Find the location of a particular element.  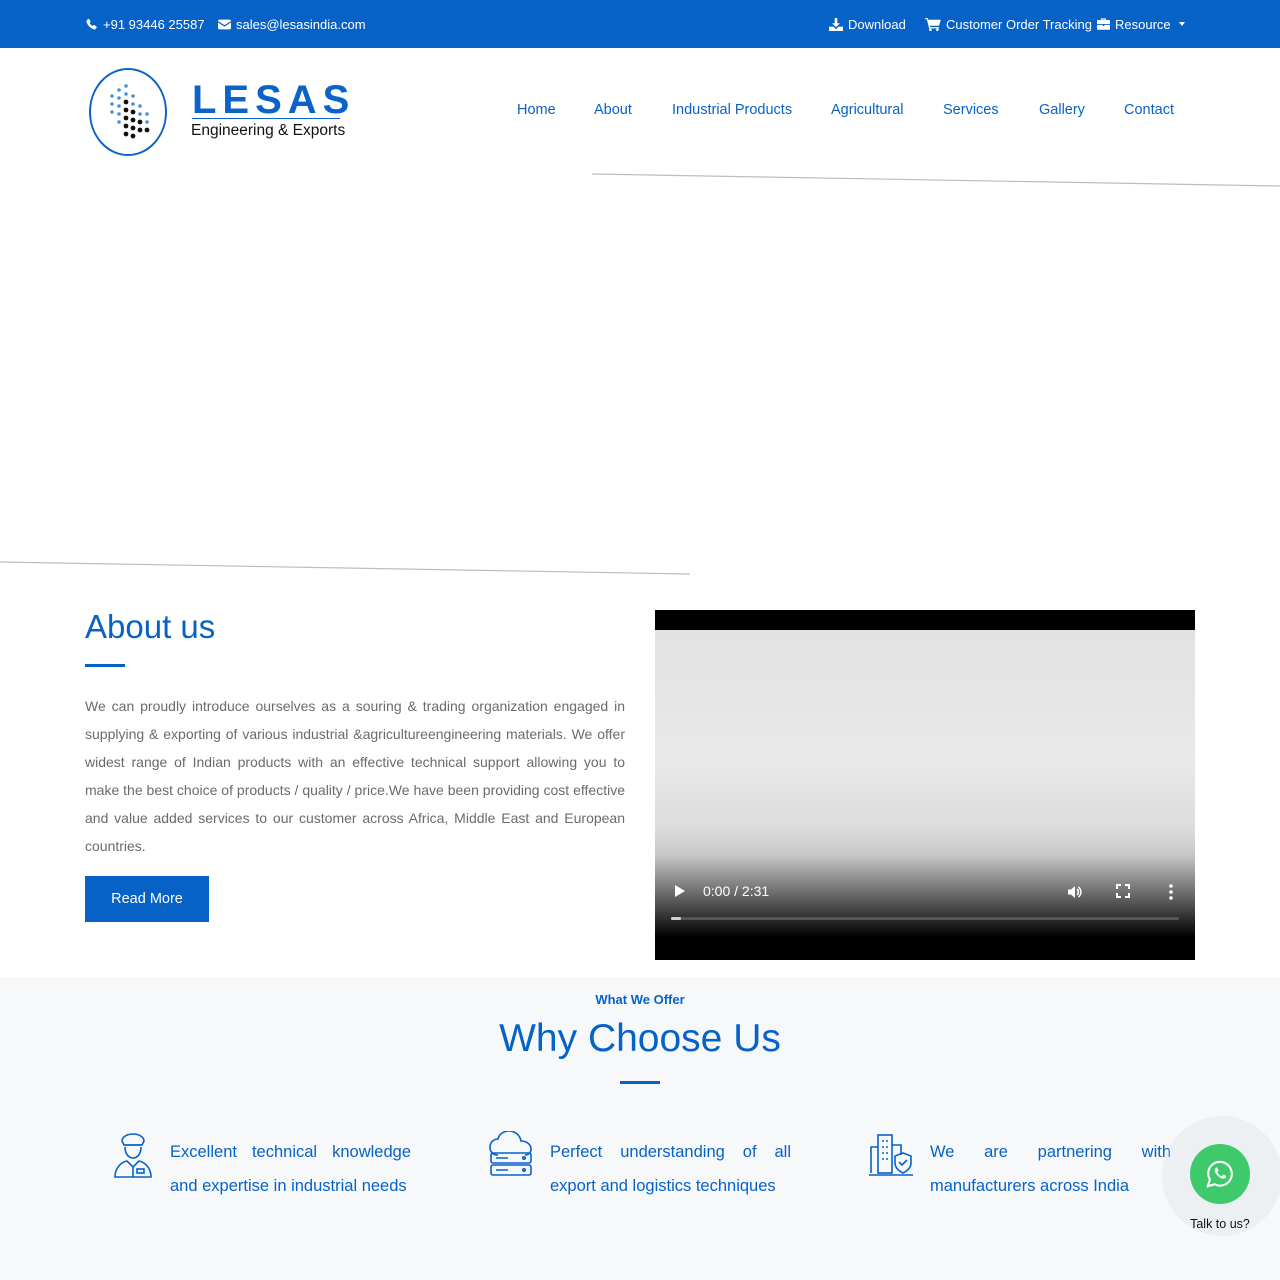

envelope-icon is located at coordinates (224, 24).